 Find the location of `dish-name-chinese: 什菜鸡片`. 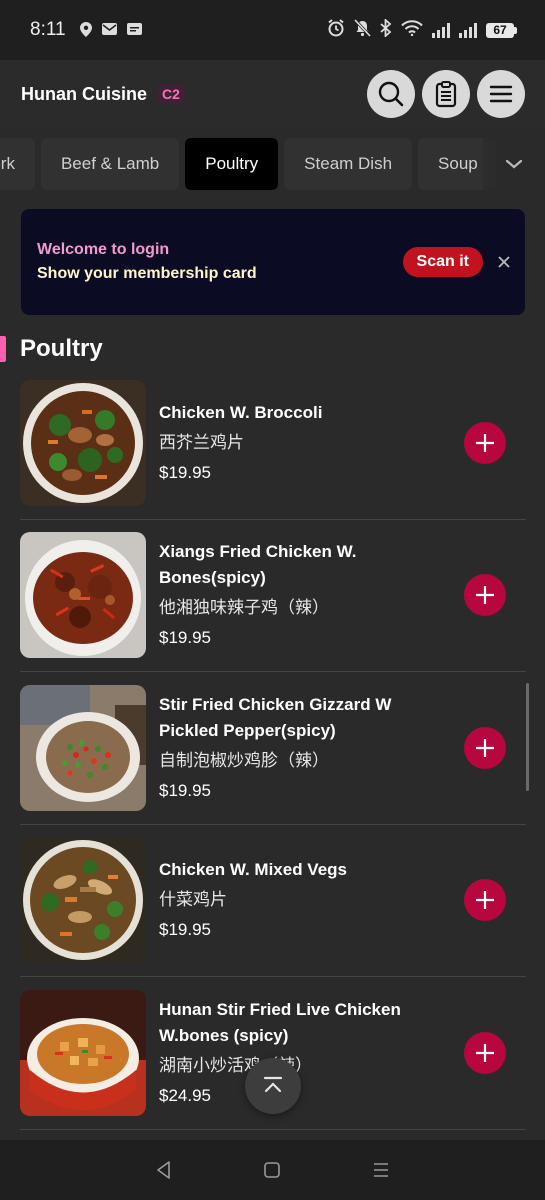

dish-name-chinese: 什菜鸡片 is located at coordinates (193, 900).